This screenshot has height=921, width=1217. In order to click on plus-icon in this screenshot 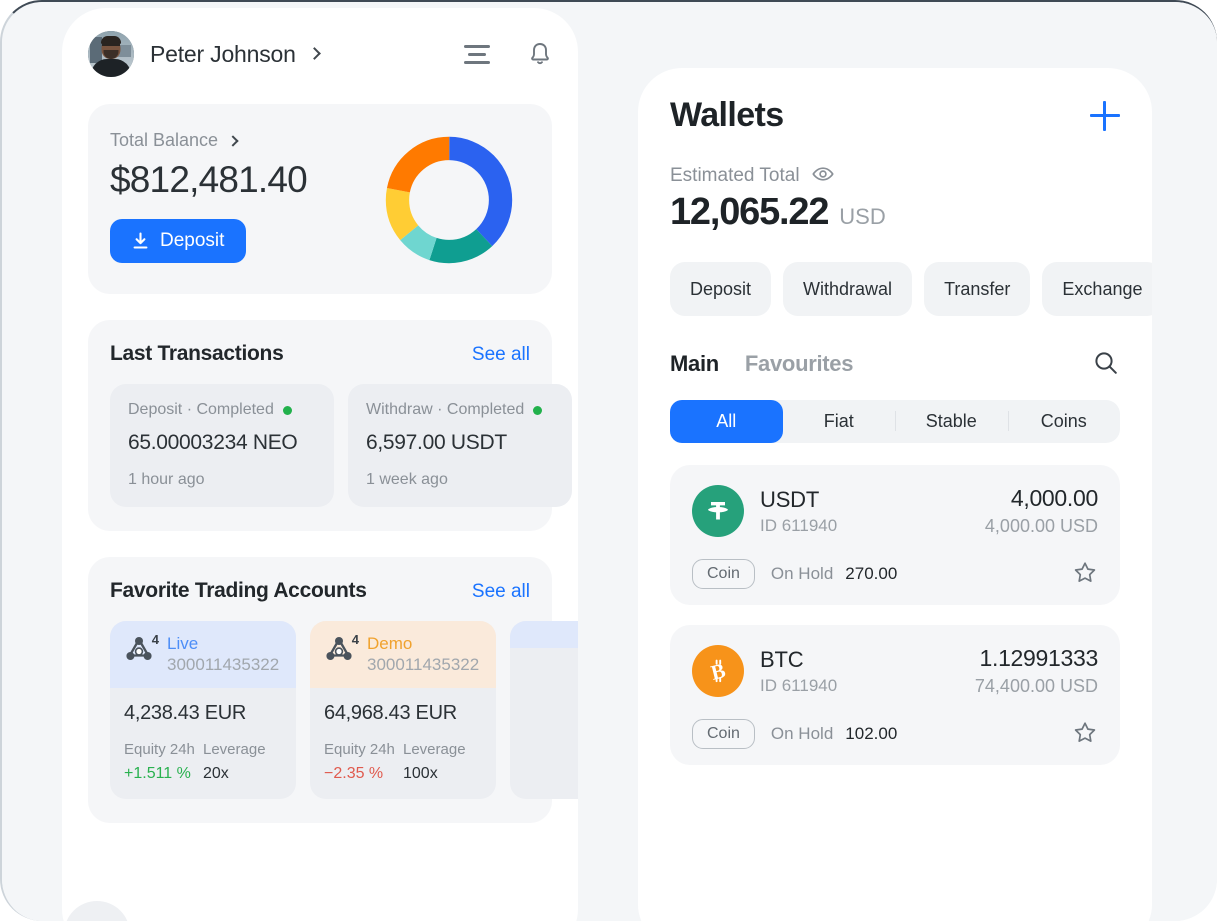, I will do `click(1105, 115)`.